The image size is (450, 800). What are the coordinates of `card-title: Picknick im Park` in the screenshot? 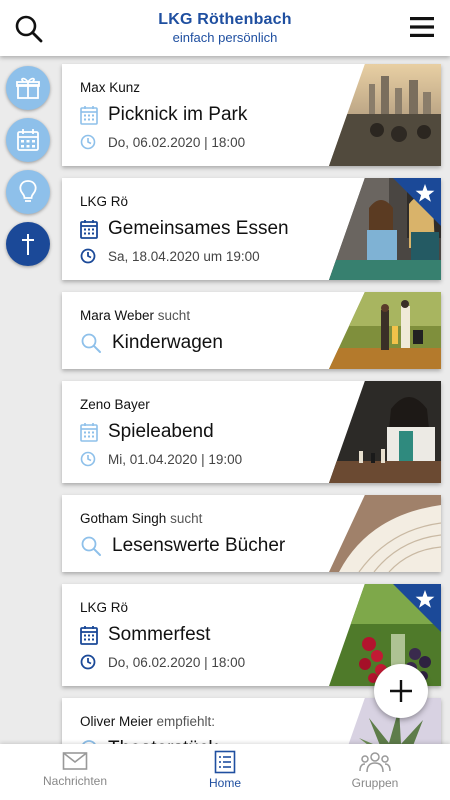 It's located at (178, 114).